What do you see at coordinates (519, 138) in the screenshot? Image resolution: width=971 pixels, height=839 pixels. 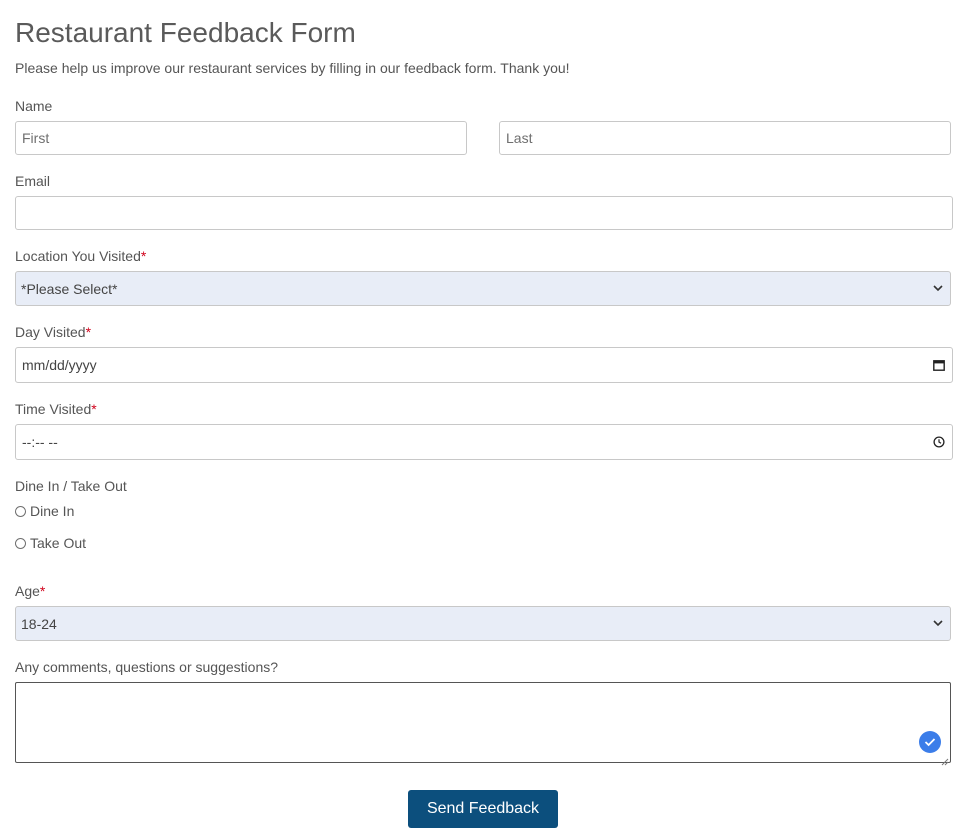 I see `last-name-placeholder: Last` at bounding box center [519, 138].